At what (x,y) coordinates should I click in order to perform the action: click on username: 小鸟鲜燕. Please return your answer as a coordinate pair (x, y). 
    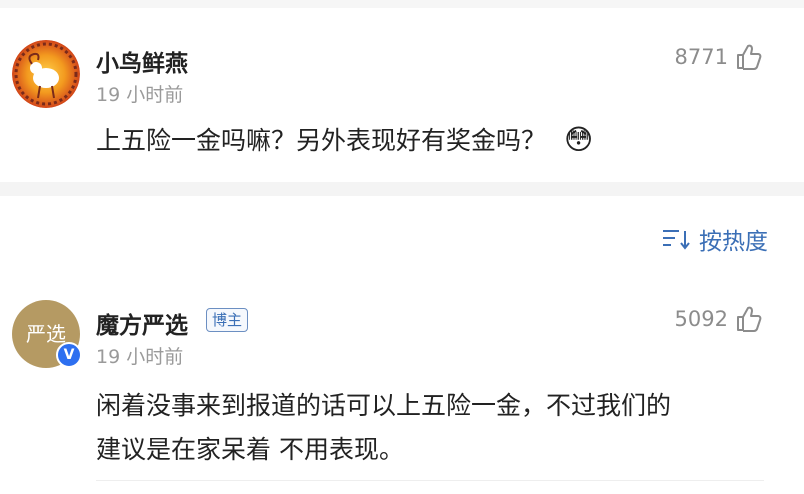
    Looking at the image, I should click on (142, 61).